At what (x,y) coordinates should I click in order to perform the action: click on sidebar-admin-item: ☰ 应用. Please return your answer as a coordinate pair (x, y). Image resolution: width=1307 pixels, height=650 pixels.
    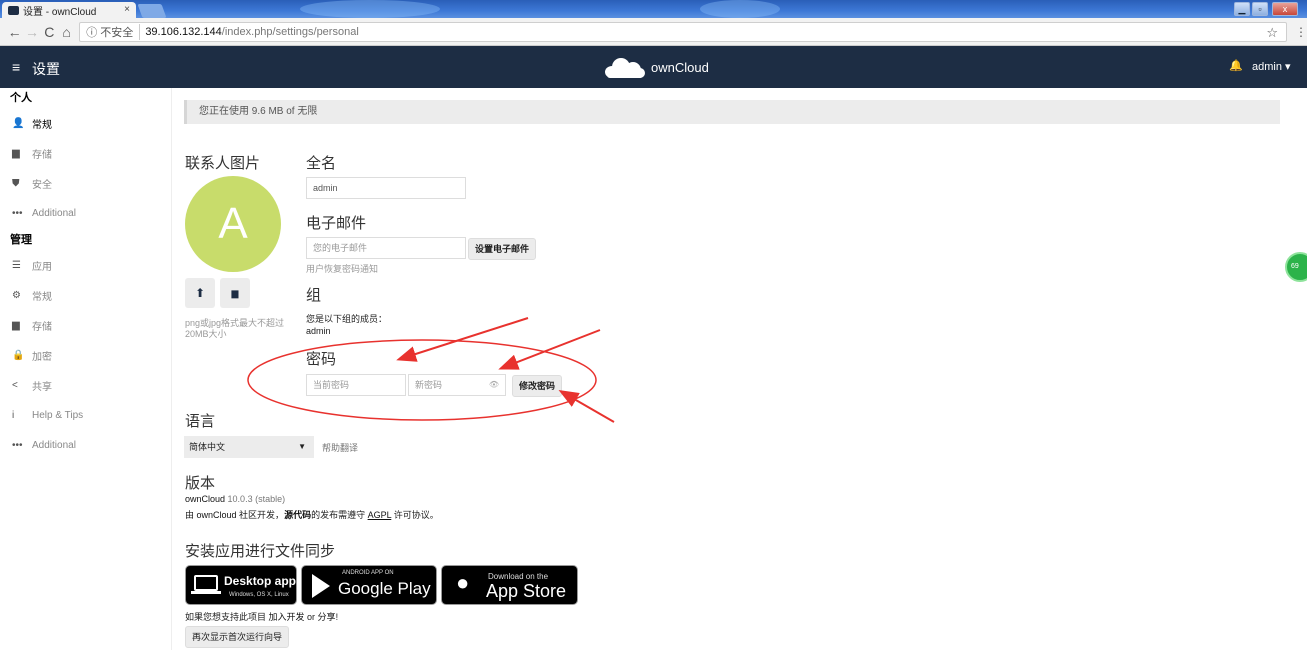
    Looking at the image, I should click on (85, 265).